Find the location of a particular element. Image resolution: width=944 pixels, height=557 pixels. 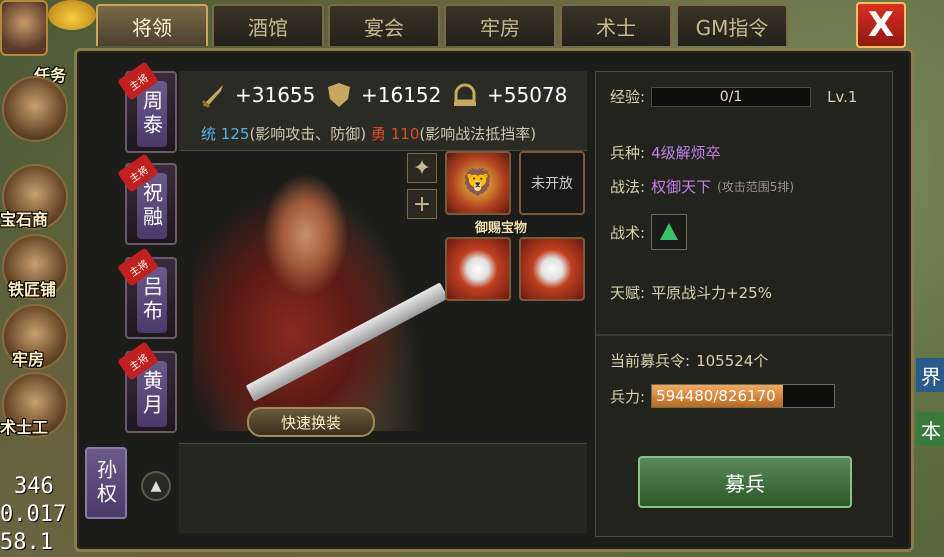

experience-label: 经验: is located at coordinates (628, 97).